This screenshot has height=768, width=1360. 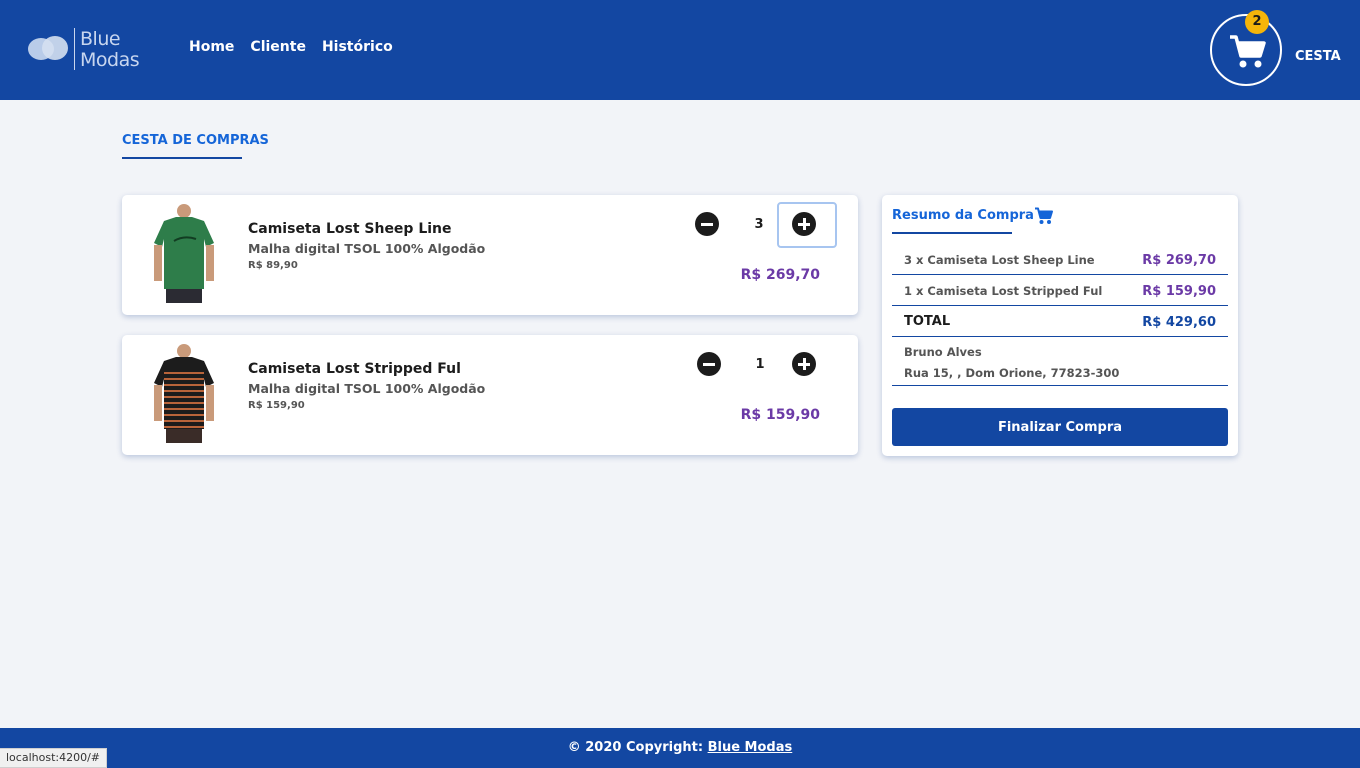 What do you see at coordinates (1012, 373) in the screenshot?
I see `customer-address: Rua 15, , Dom Orione, 77823-300` at bounding box center [1012, 373].